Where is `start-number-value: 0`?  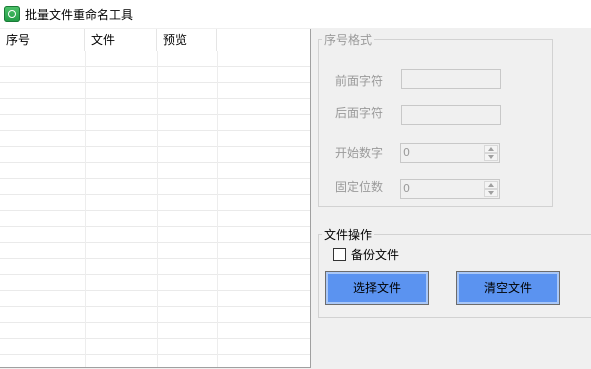
start-number-value: 0 is located at coordinates (406, 152).